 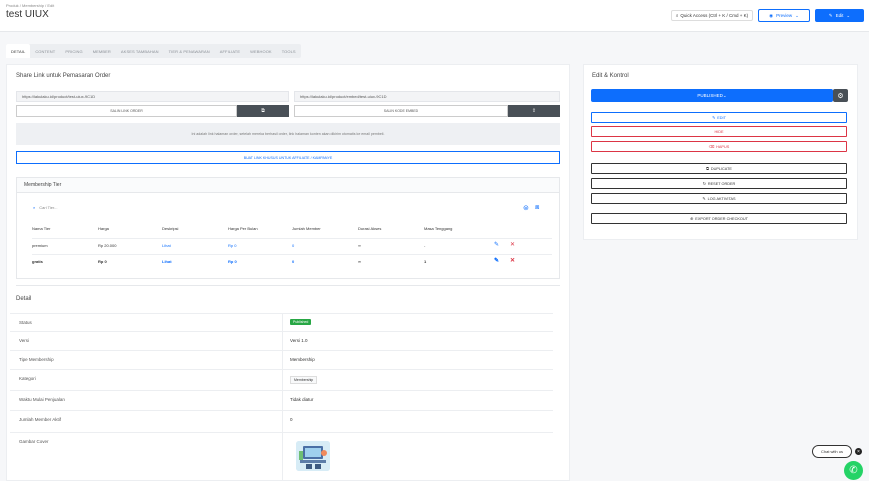 I want to click on tab-tier: TIER & PENAWARAN, so click(x=189, y=51).